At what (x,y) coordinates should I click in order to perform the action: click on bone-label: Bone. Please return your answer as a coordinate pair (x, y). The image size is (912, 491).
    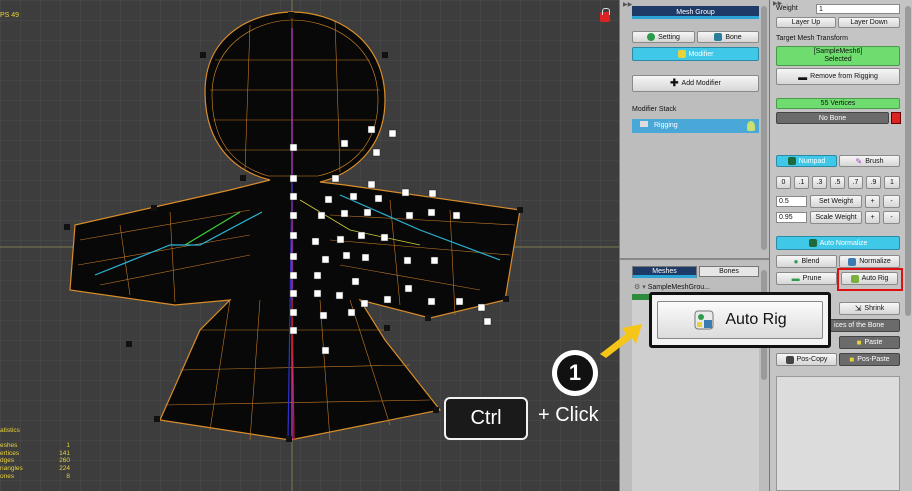
    Looking at the image, I should click on (733, 37).